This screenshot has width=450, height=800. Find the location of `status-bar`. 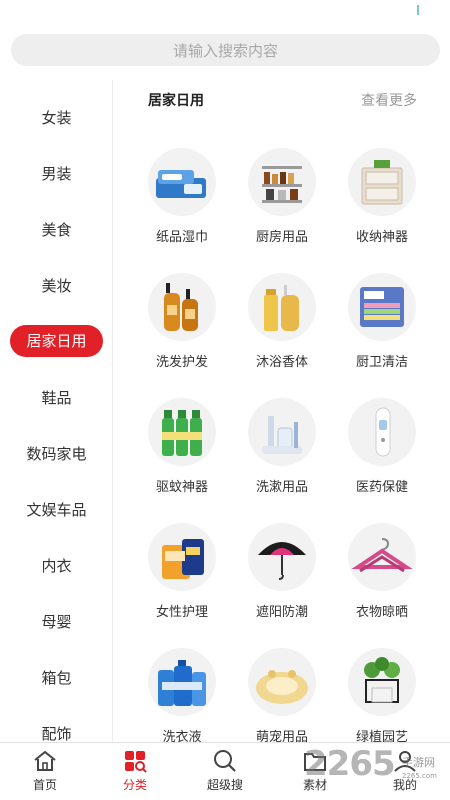

status-bar is located at coordinates (225, 13).